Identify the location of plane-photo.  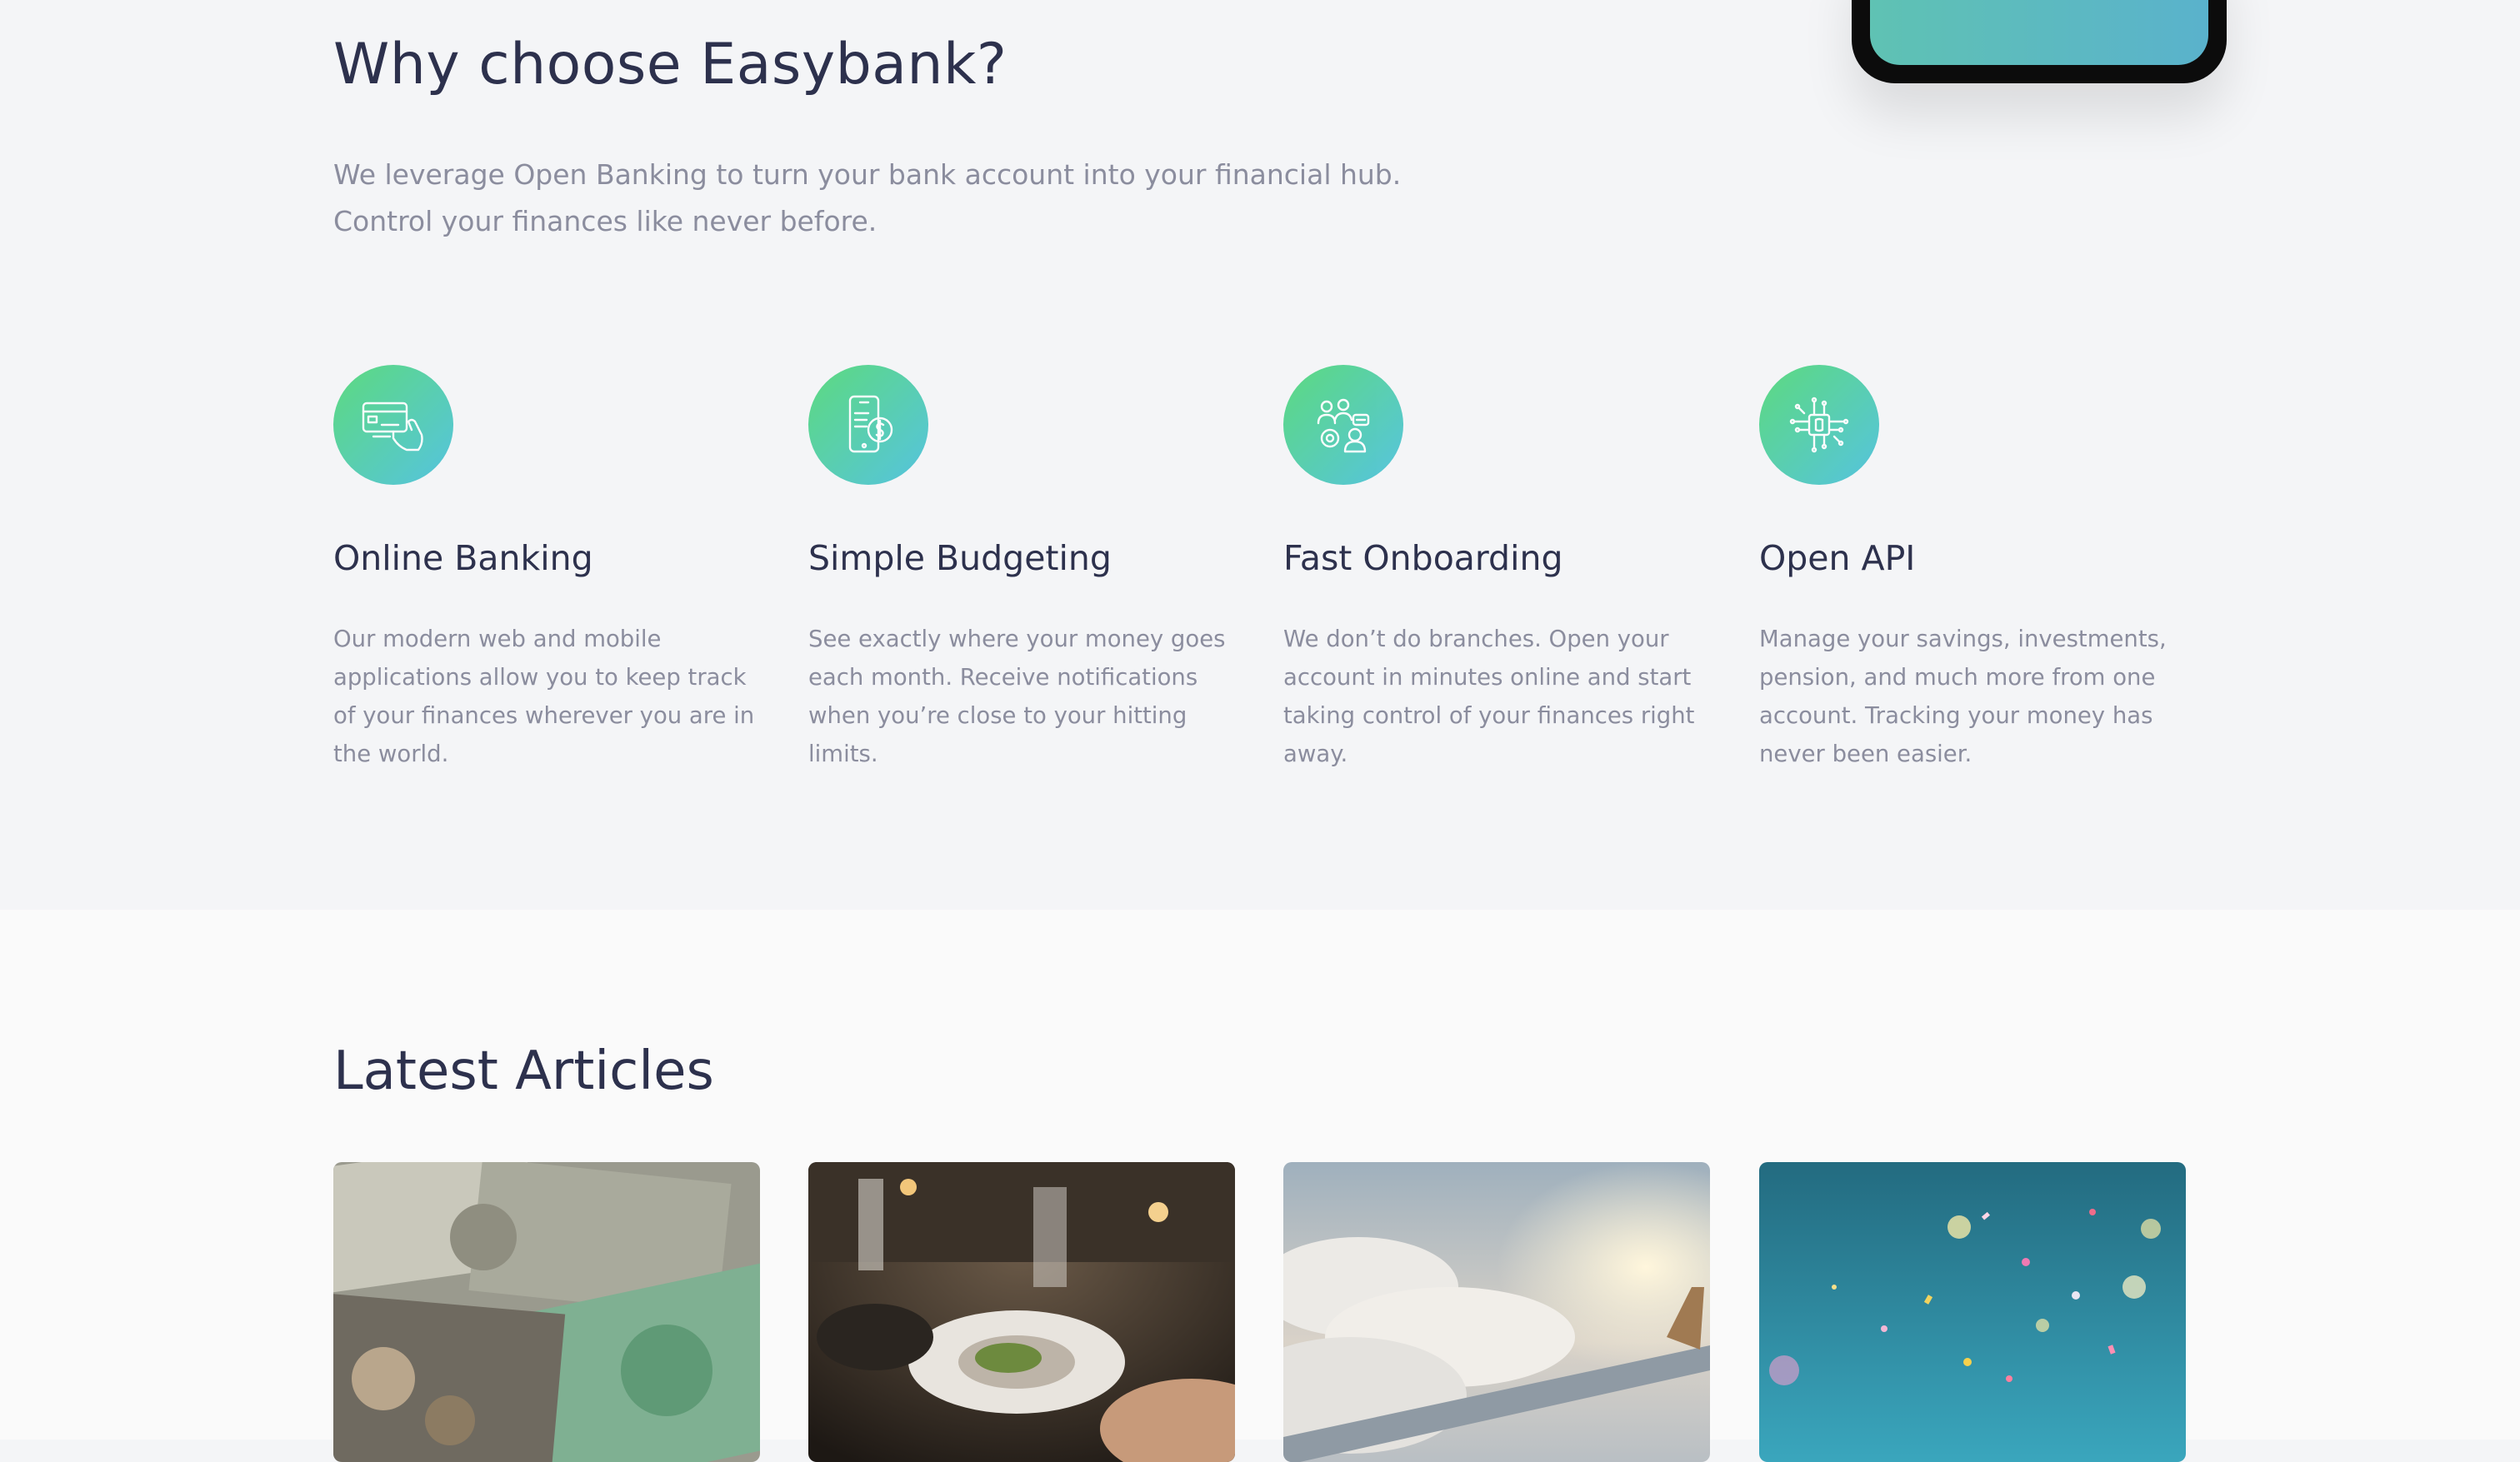
(1496, 1312).